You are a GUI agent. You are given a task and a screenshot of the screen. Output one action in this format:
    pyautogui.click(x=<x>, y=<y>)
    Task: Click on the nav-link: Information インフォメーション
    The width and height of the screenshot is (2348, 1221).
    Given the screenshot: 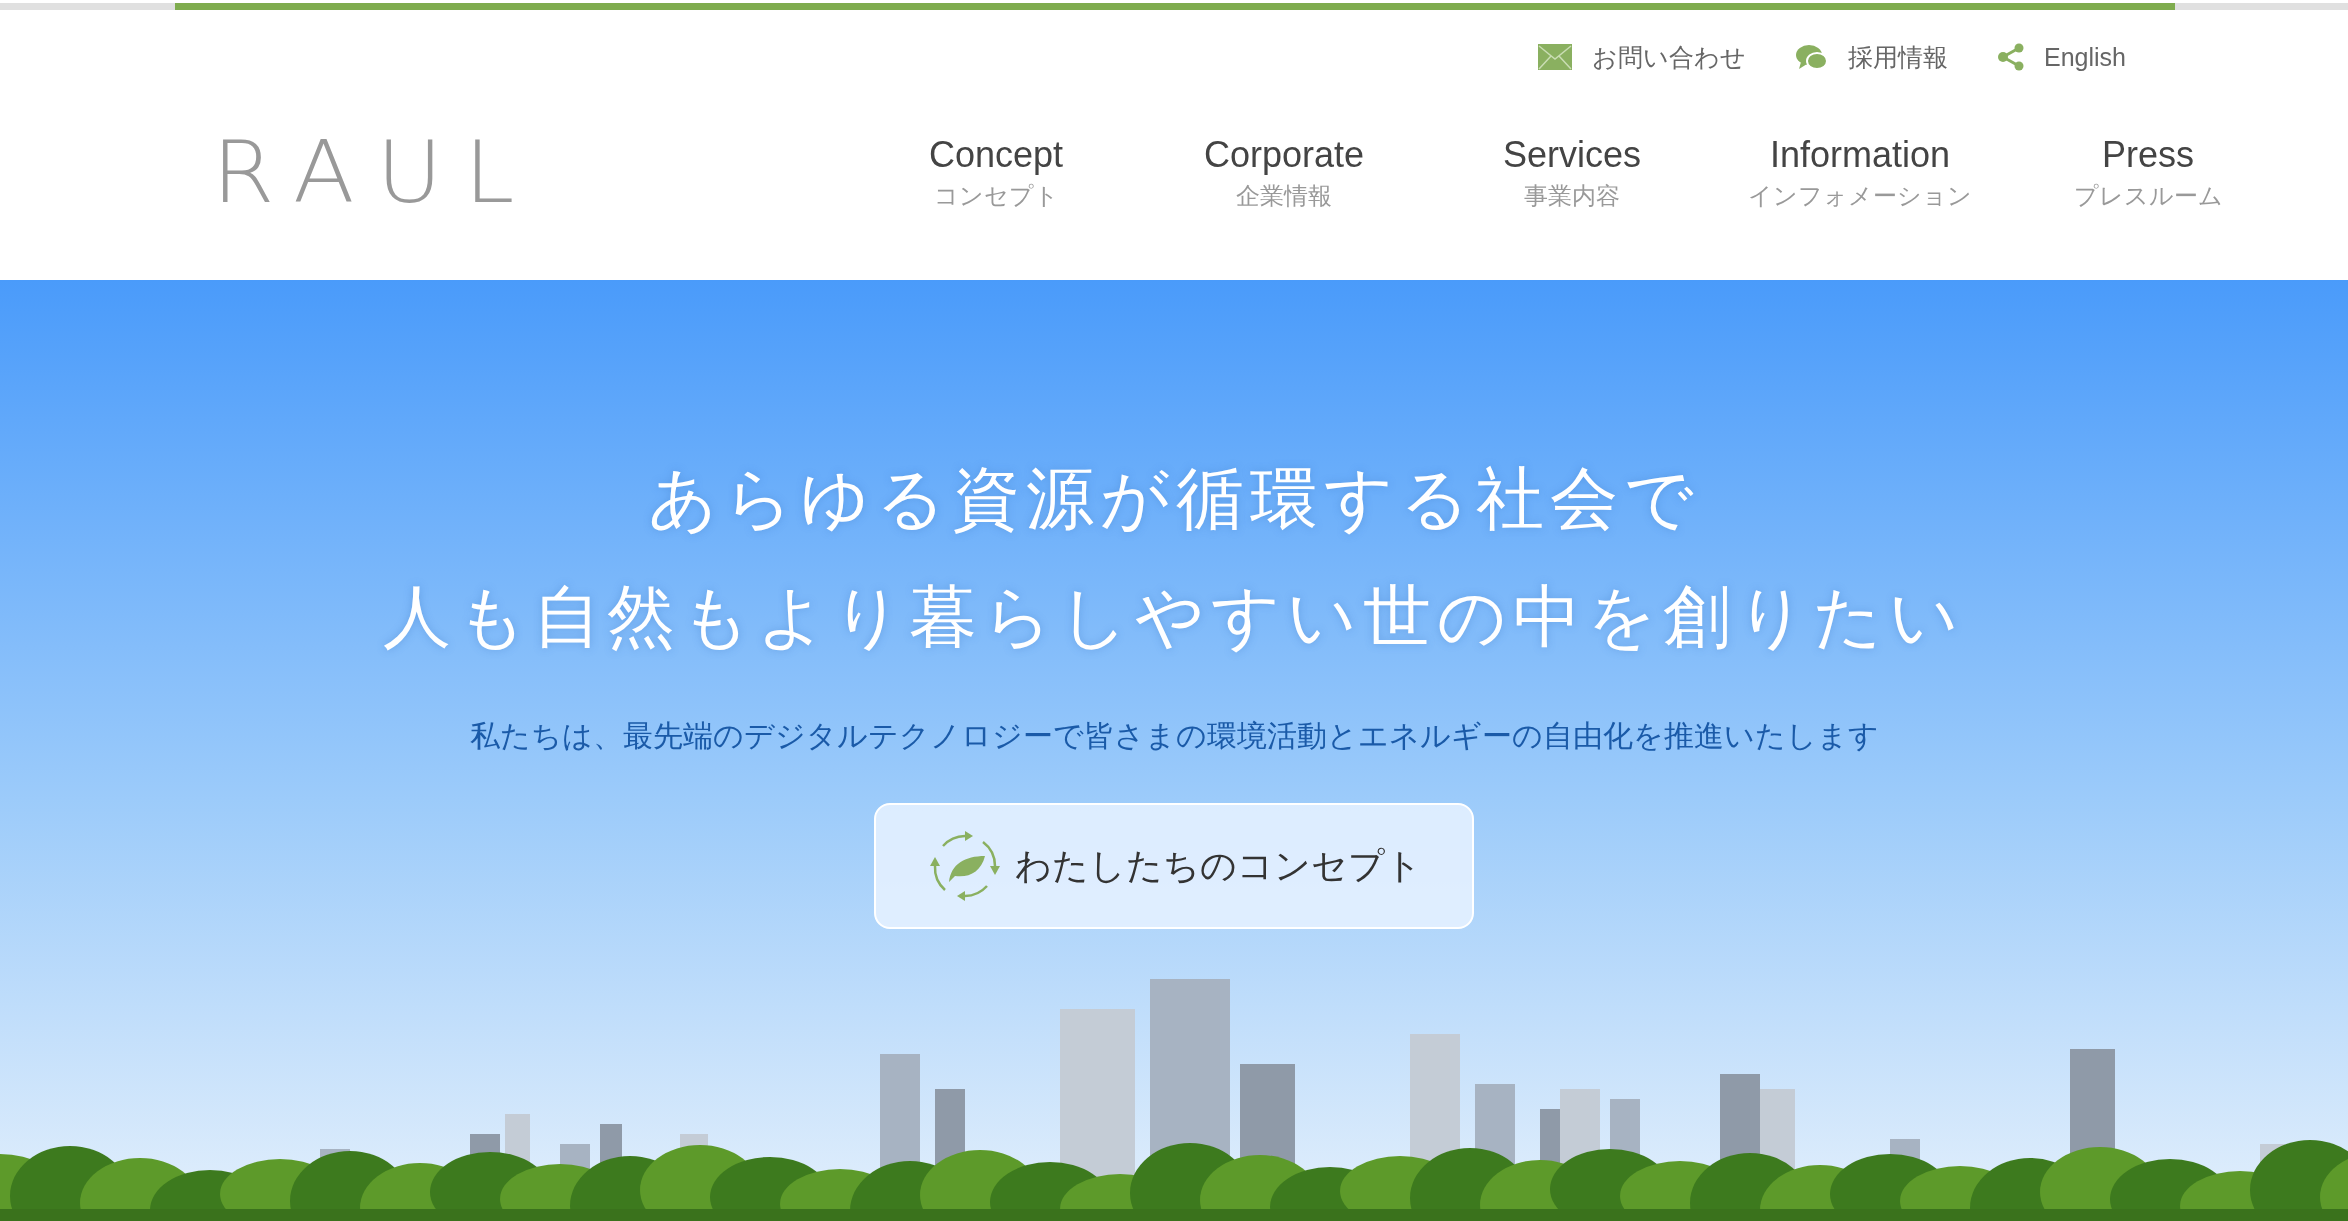 What is the action you would take?
    pyautogui.click(x=1860, y=173)
    